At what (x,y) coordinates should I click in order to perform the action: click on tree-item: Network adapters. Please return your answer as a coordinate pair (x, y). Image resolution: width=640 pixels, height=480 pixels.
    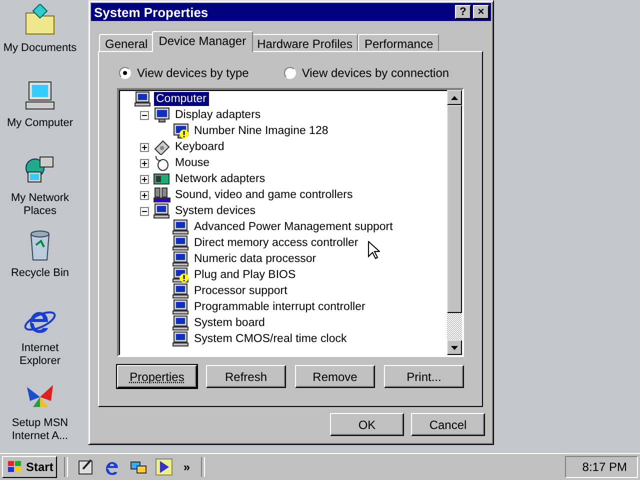
    Looking at the image, I should click on (220, 179).